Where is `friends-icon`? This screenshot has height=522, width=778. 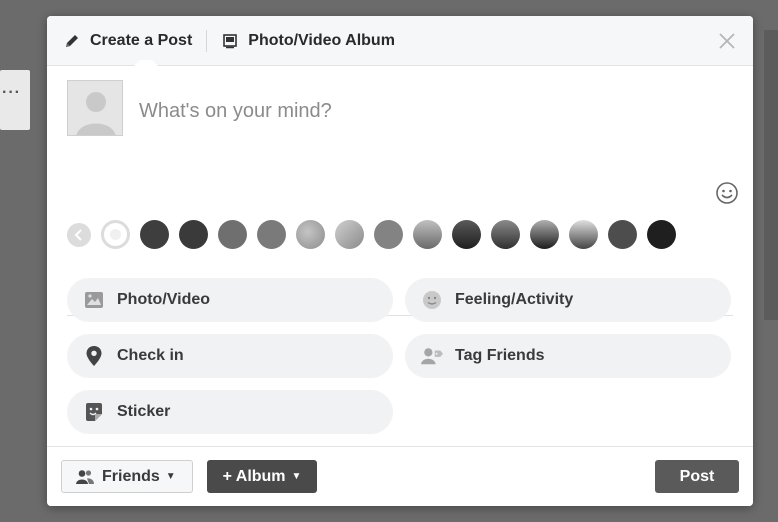 friends-icon is located at coordinates (85, 477).